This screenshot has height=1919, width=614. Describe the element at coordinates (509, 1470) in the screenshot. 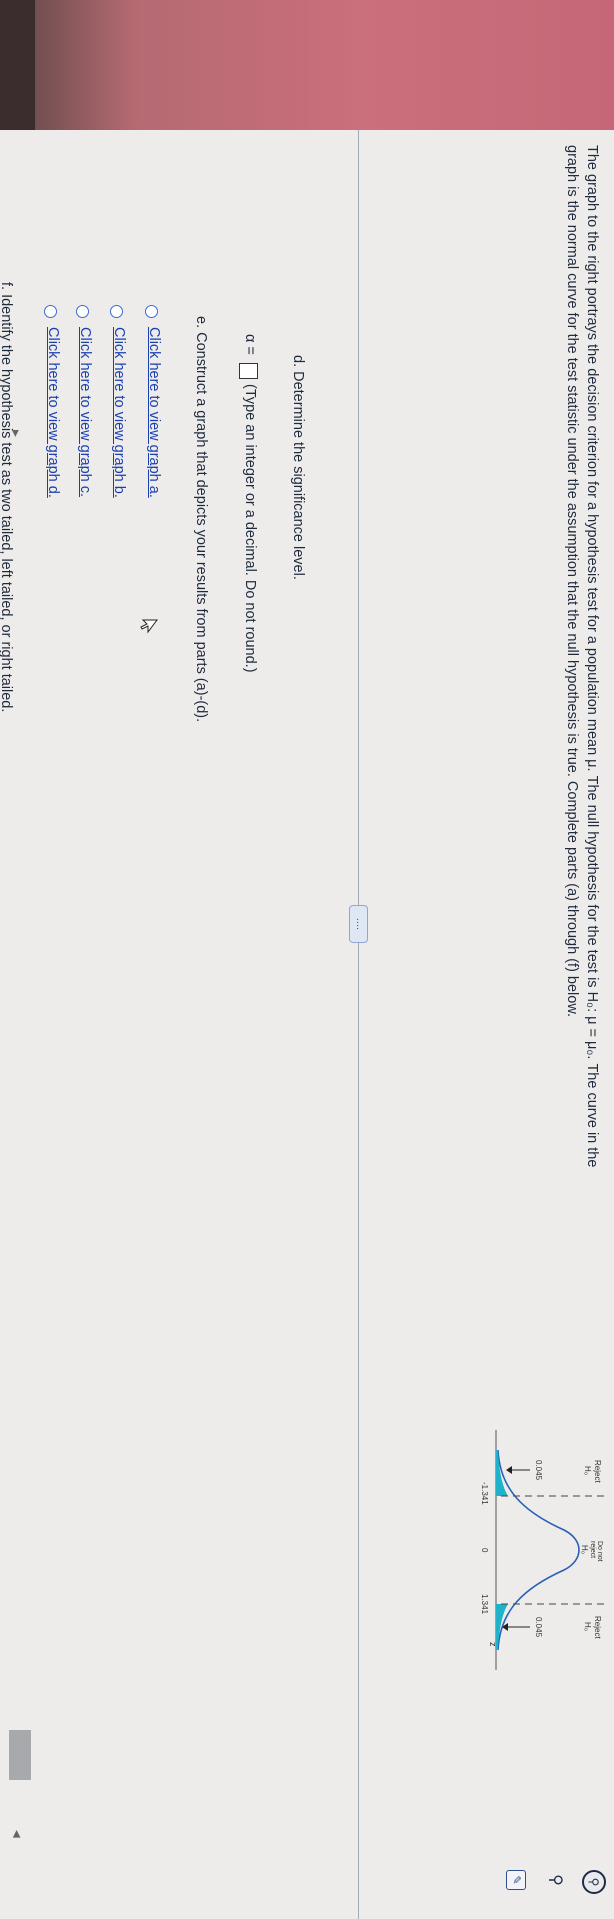

I see `left-area-arrowhead` at that location.